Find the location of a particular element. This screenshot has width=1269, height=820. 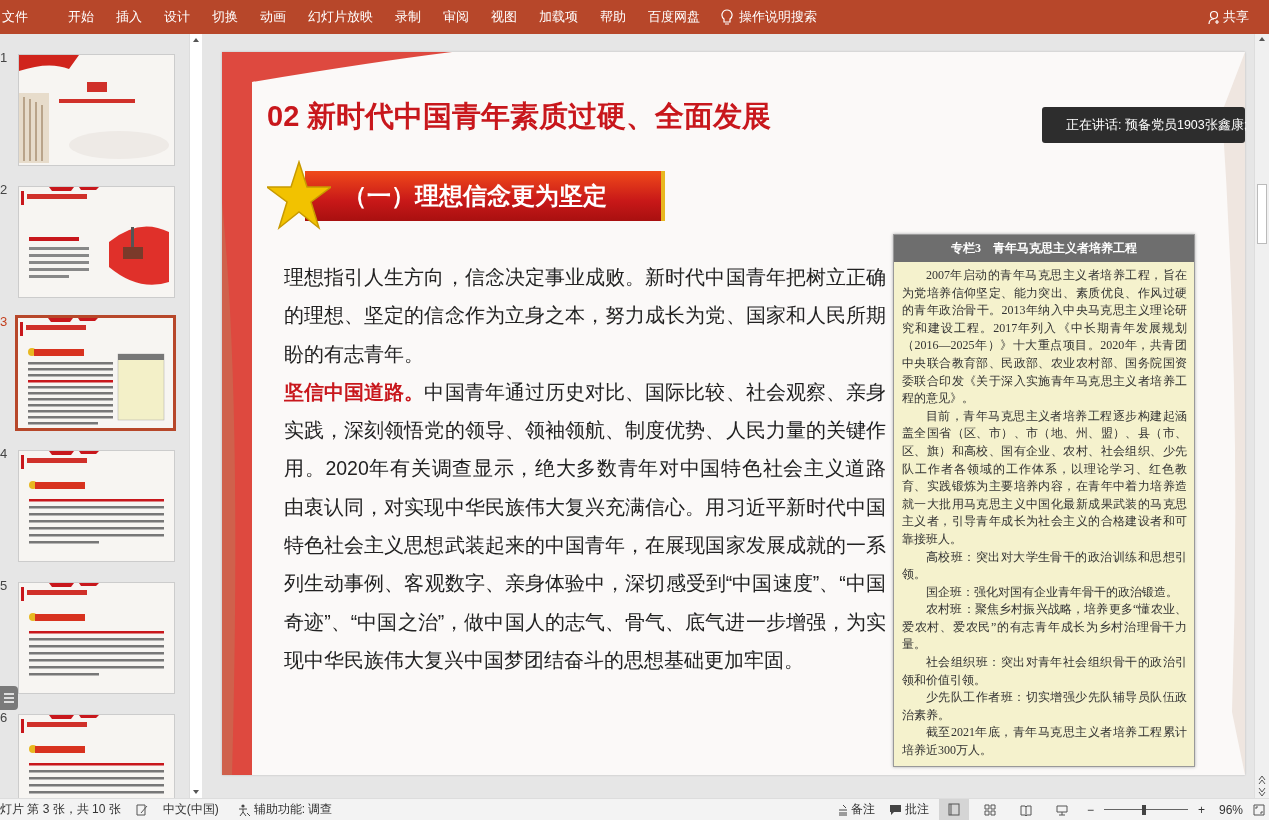

lightbulb-icon is located at coordinates (727, 17).